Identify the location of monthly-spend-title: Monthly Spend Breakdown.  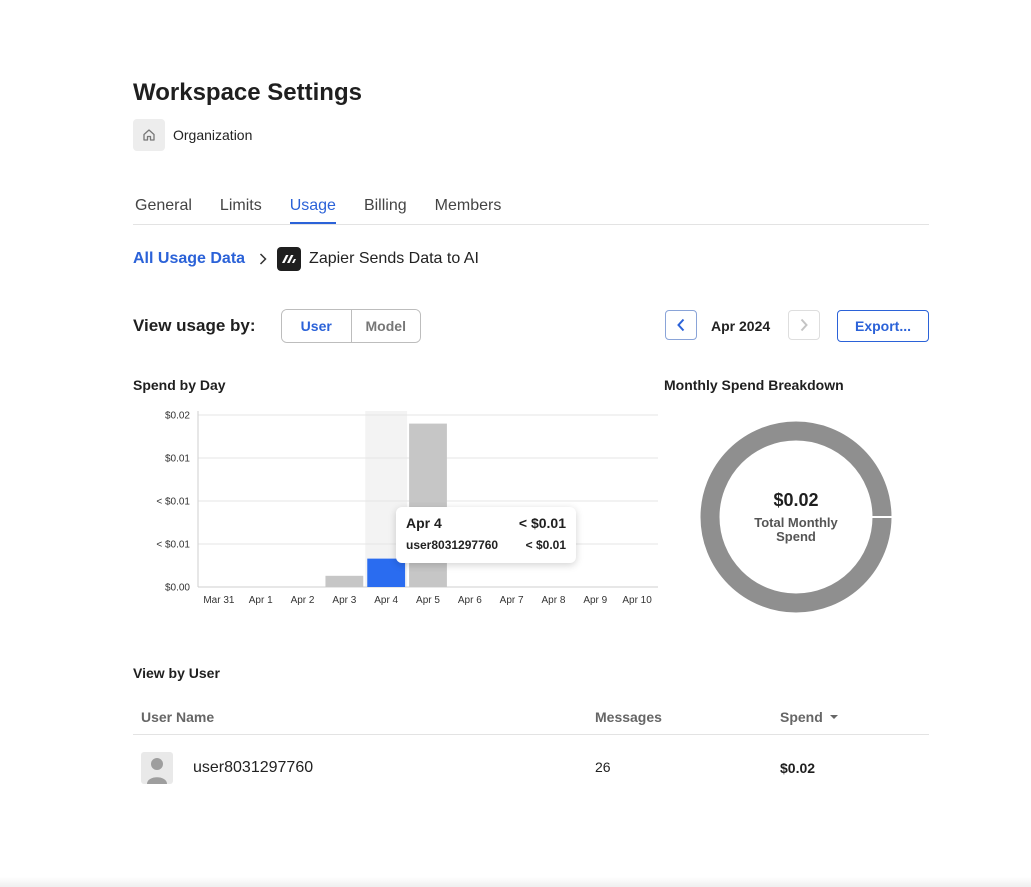
(754, 385).